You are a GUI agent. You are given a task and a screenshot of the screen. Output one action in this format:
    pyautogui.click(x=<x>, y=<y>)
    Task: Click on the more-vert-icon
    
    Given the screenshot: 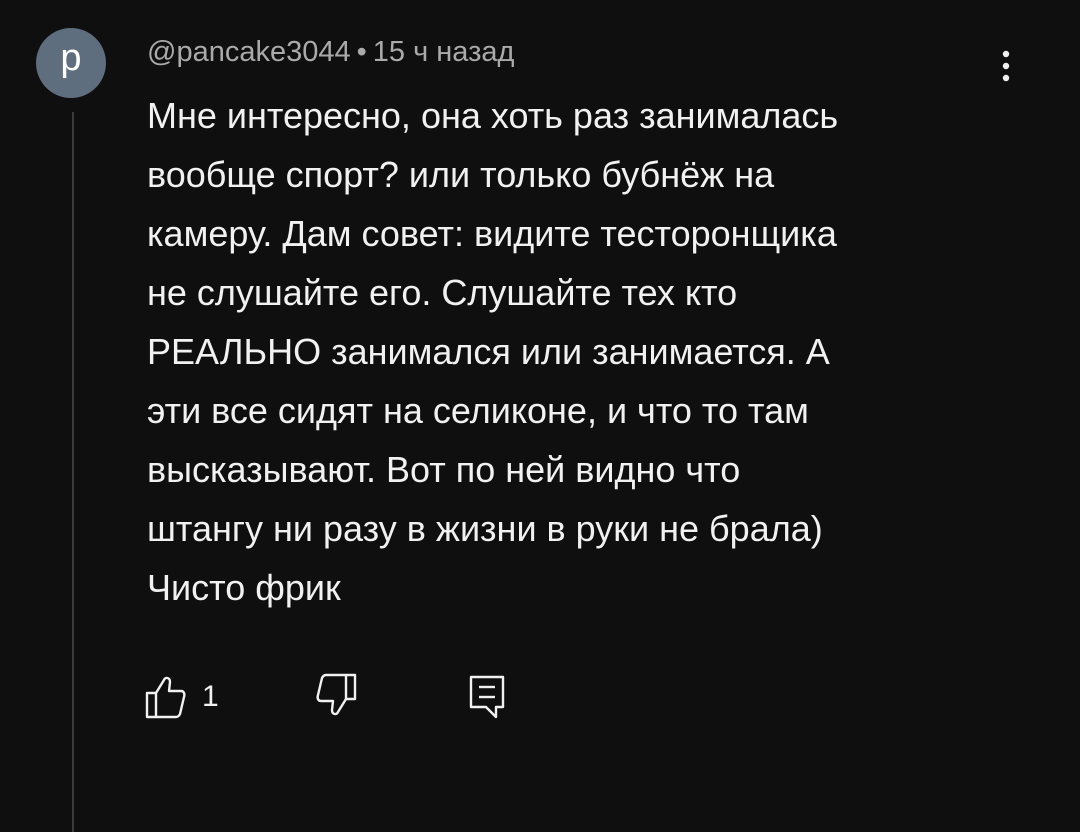 What is the action you would take?
    pyautogui.click(x=1006, y=66)
    